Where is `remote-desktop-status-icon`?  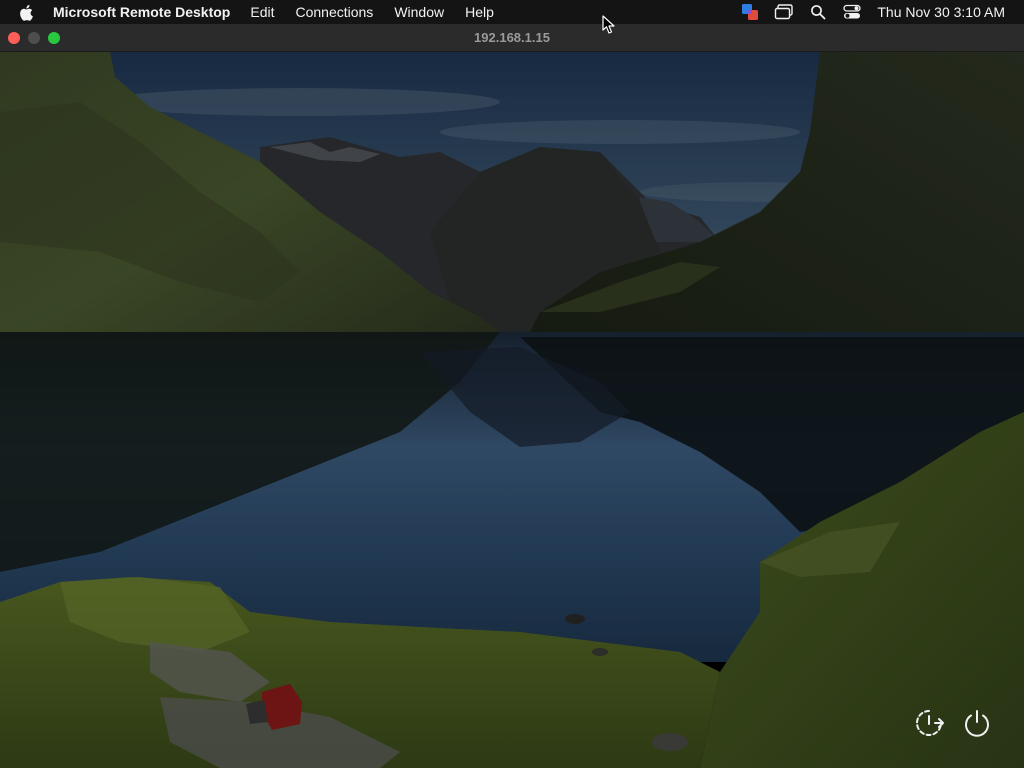 remote-desktop-status-icon is located at coordinates (750, 12).